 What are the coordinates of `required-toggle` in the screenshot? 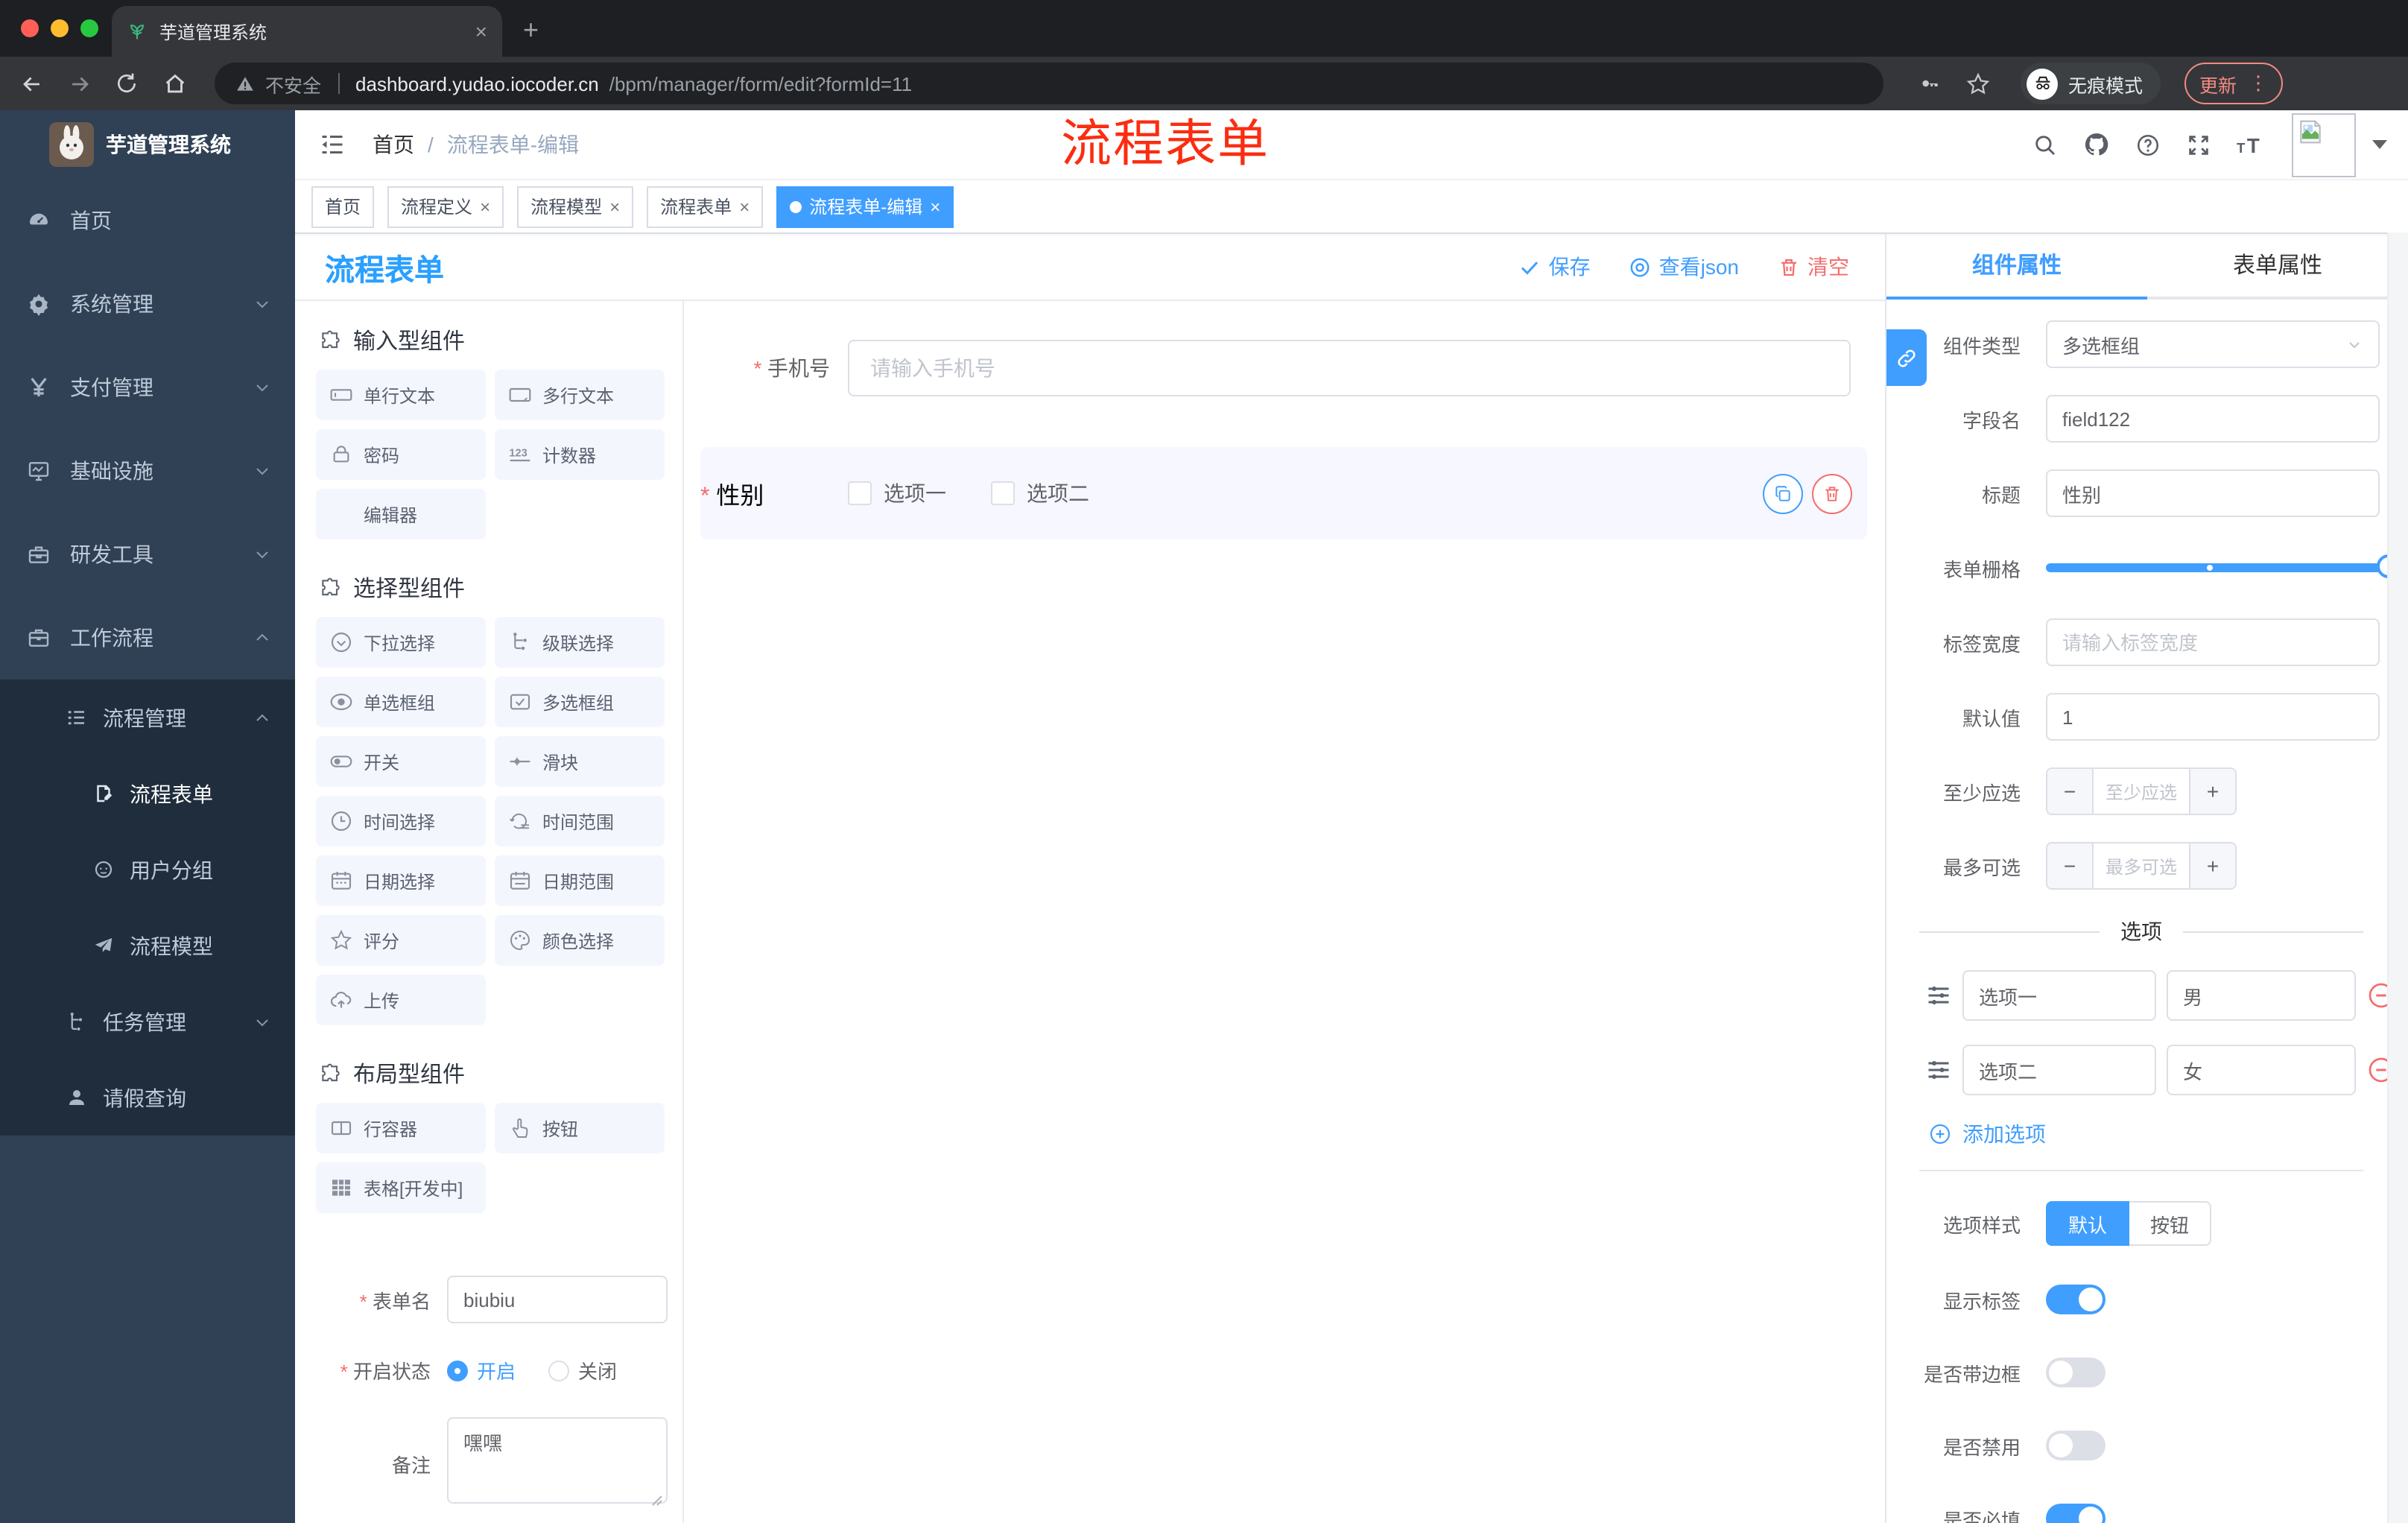 It's located at (2076, 1514).